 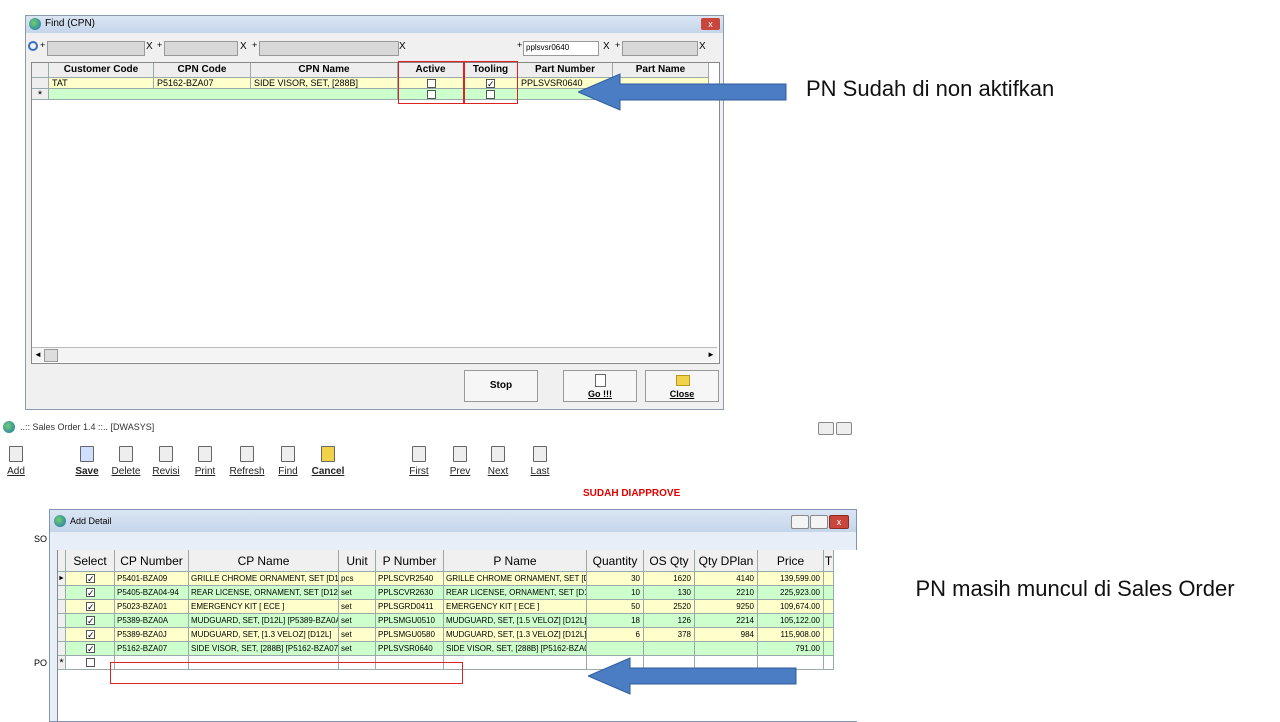 What do you see at coordinates (329, 48) in the screenshot?
I see `filter-cpn-name-input` at bounding box center [329, 48].